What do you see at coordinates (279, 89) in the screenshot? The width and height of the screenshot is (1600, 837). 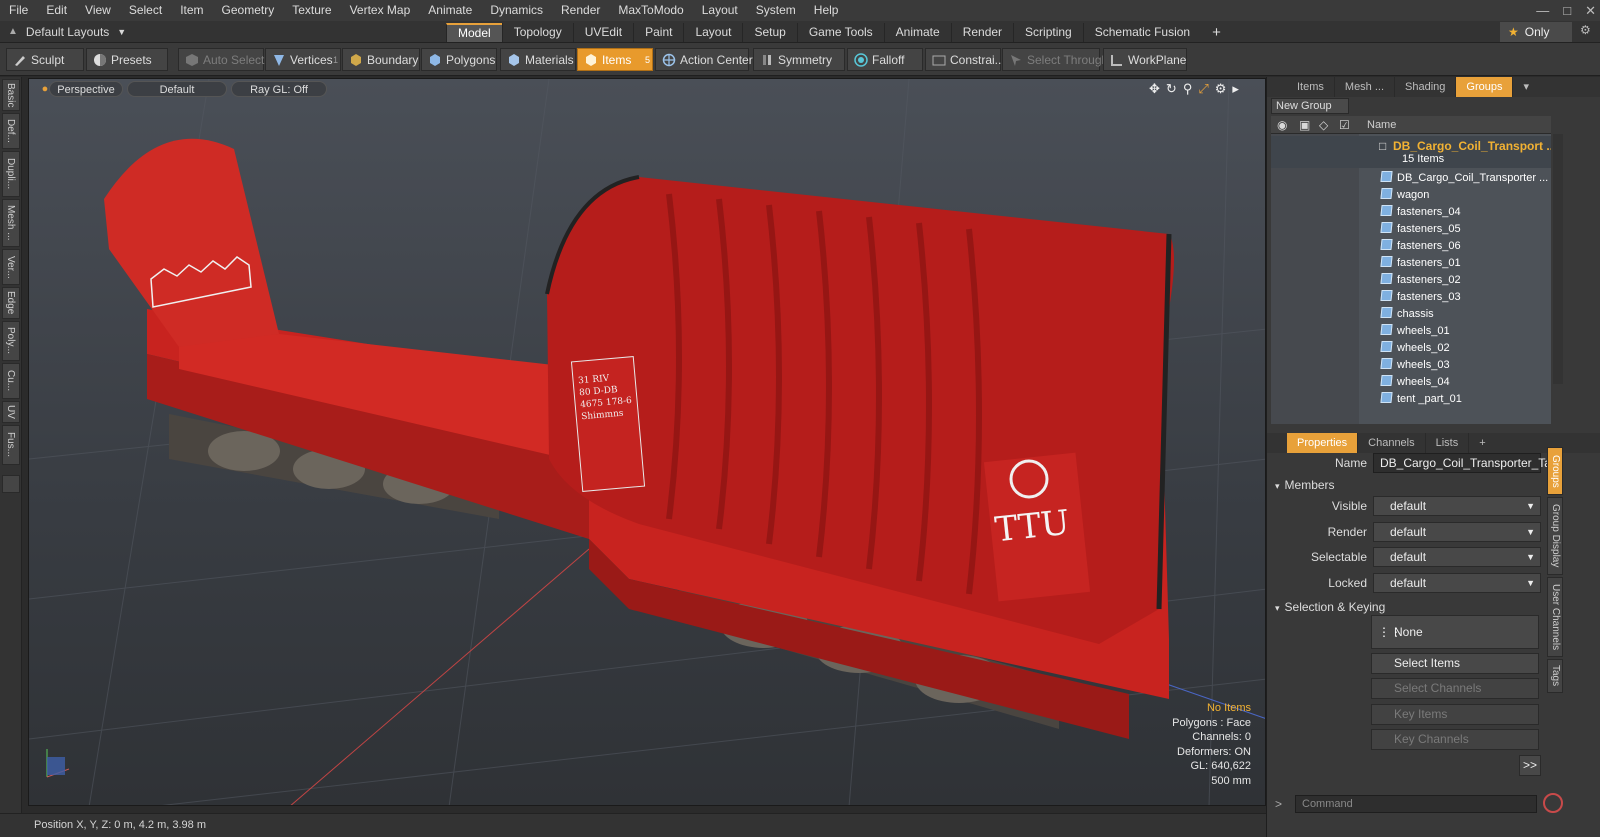 I see `raygl-button: Ray GL: Off` at bounding box center [279, 89].